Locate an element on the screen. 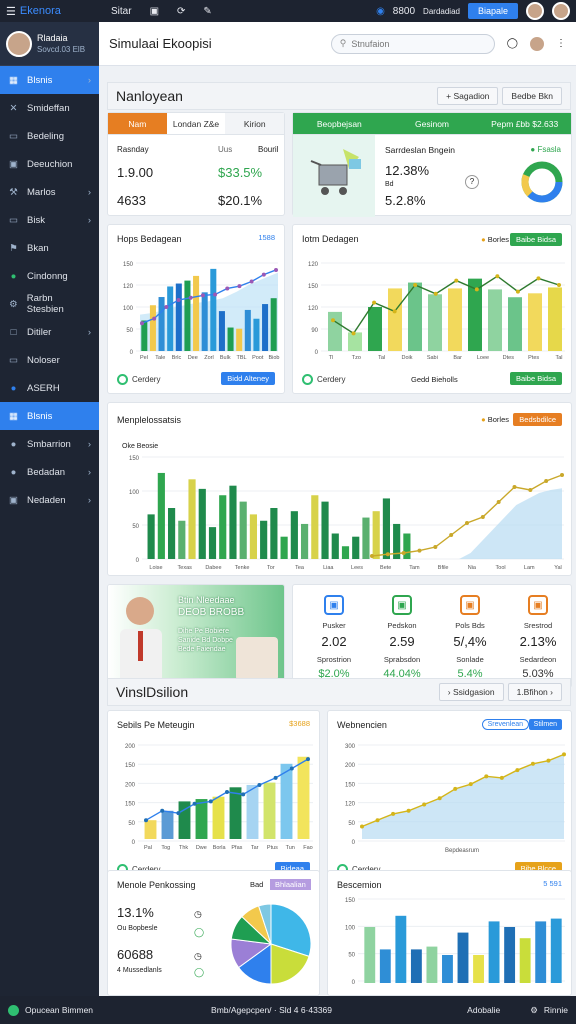 Image resolution: width=576 pixels, height=1024 pixels. bottom-right-label-2: Rinnie is located at coordinates (556, 1010).